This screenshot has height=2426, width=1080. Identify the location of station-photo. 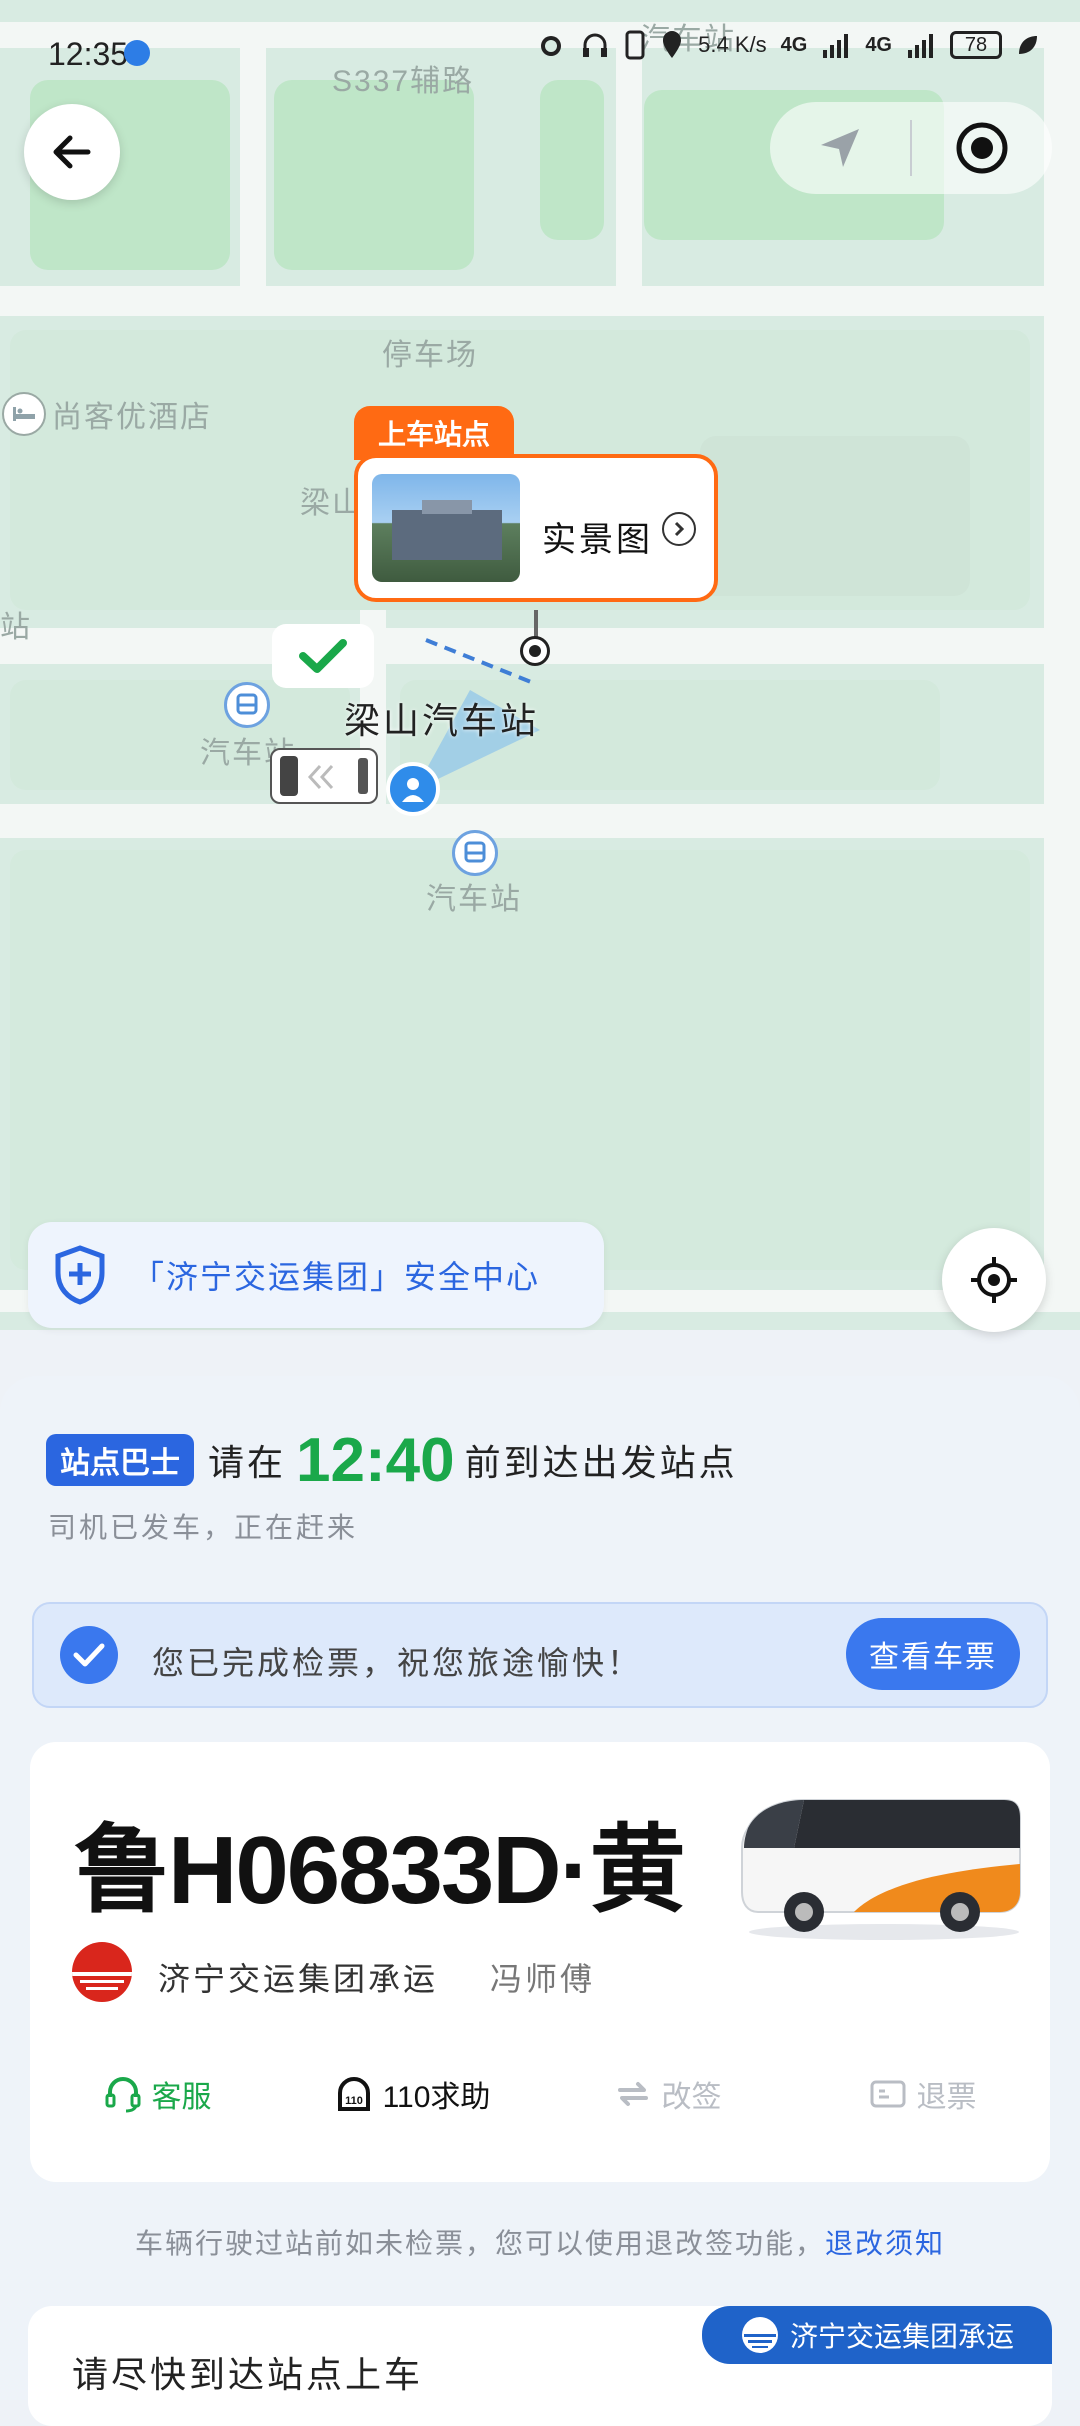
(446, 528).